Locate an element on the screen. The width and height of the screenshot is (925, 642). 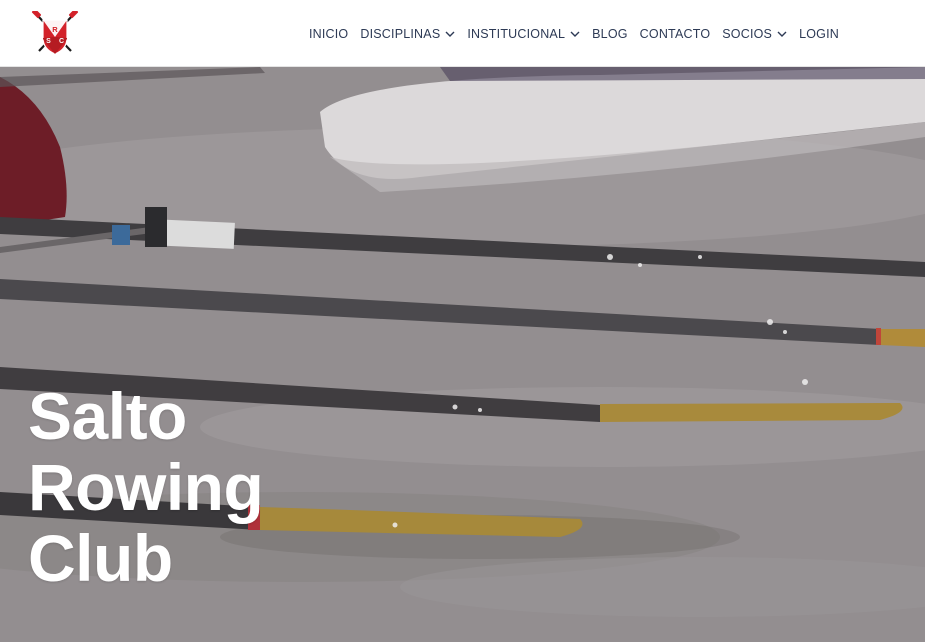
nav-label: CONTACTO is located at coordinates (675, 33).